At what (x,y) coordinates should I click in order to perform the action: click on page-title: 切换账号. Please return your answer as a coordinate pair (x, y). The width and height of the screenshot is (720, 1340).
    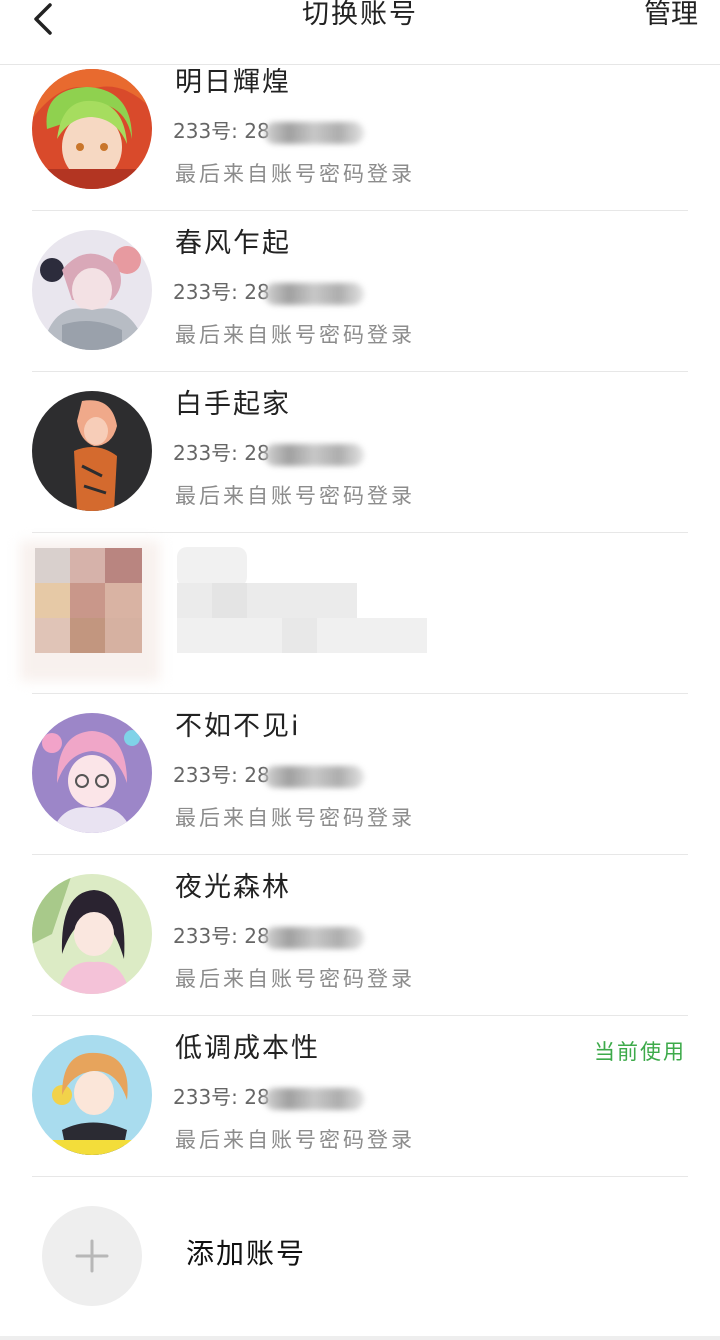
    Looking at the image, I should click on (360, 15).